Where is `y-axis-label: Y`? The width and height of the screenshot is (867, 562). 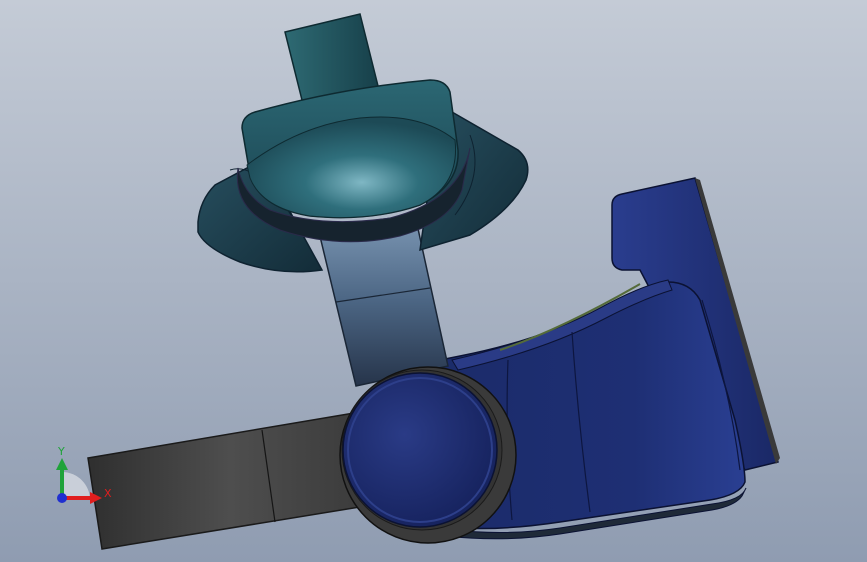
y-axis-label: Y is located at coordinates (61, 451).